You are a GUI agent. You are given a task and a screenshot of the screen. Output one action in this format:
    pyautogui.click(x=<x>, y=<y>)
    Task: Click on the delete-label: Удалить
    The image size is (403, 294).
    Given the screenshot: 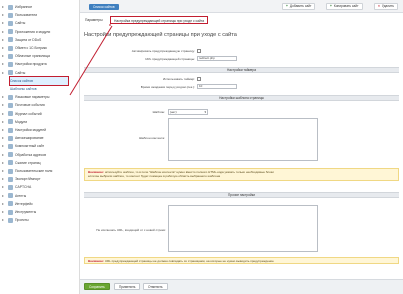 What is the action you would take?
    pyautogui.click(x=388, y=6)
    